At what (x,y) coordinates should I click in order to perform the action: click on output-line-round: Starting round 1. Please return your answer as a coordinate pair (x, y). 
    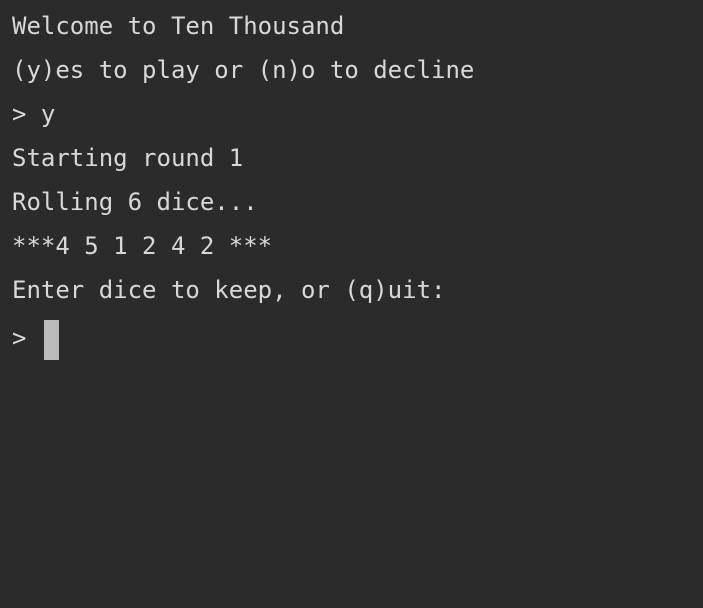
    Looking at the image, I should click on (128, 158).